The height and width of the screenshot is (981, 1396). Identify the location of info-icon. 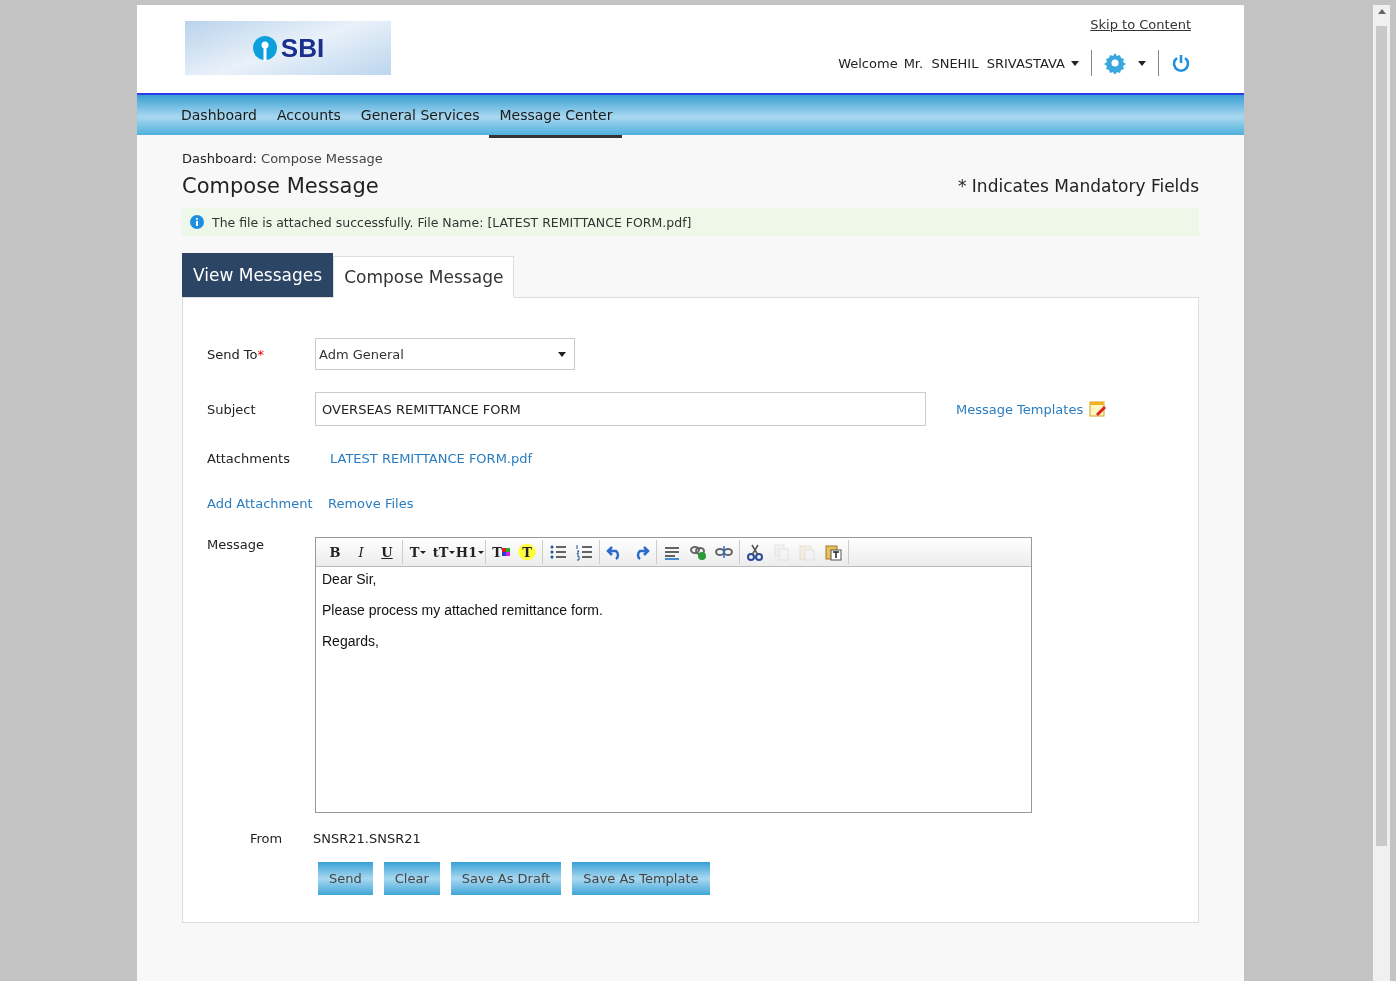
(197, 222).